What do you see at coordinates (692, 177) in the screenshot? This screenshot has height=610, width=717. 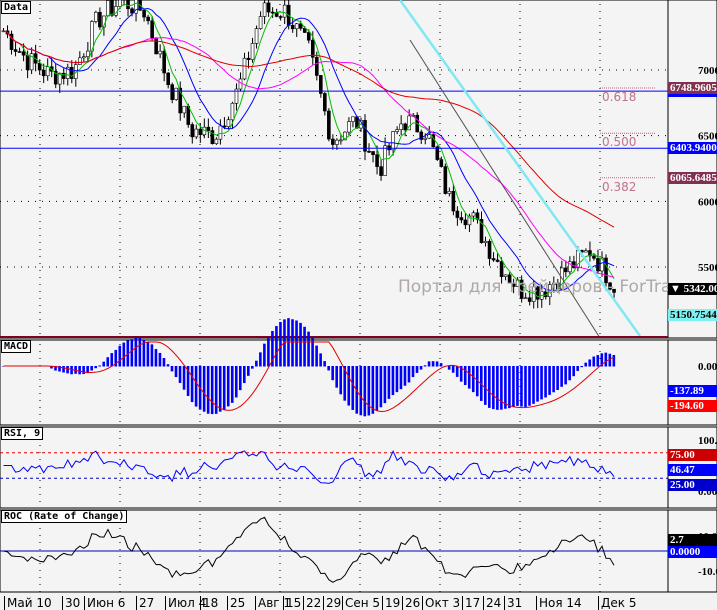 I see `fib-price-tag: 6065.6485` at bounding box center [692, 177].